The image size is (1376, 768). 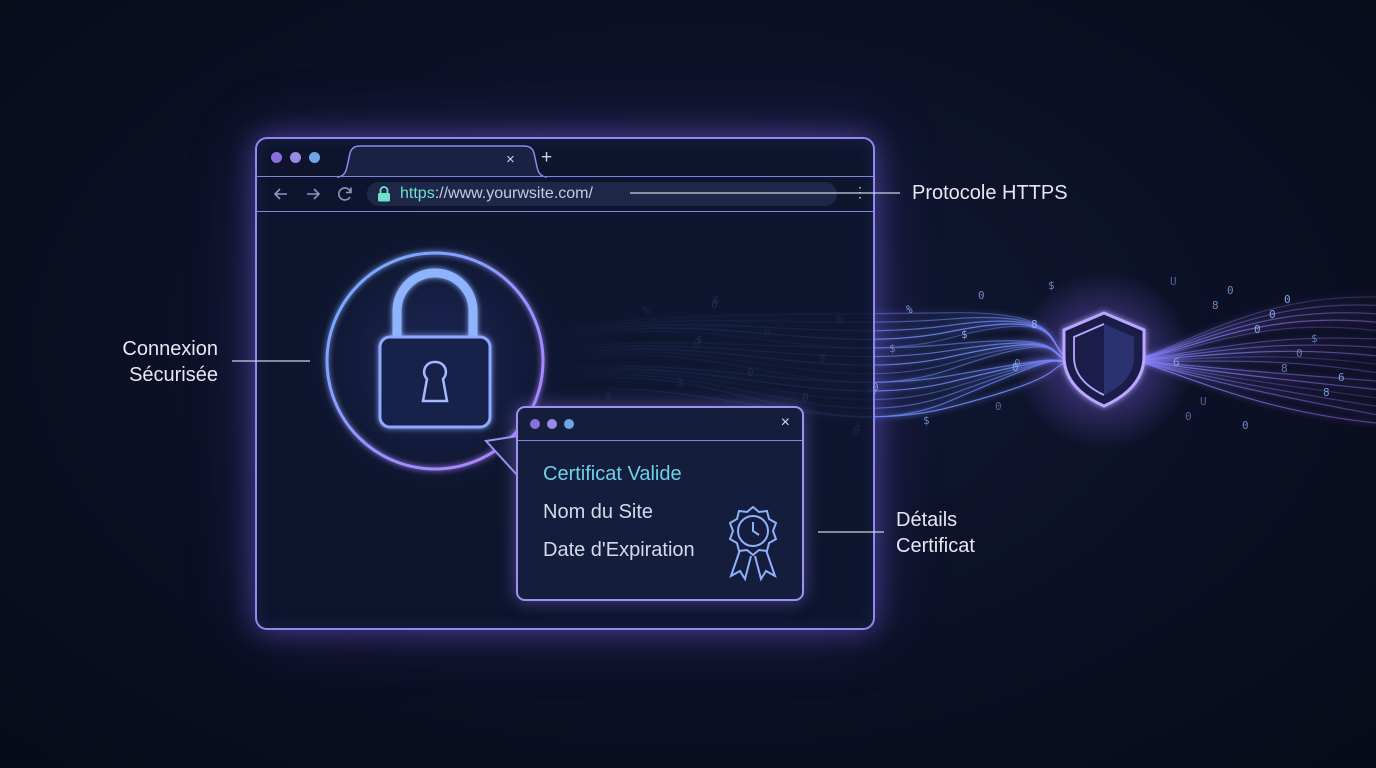 What do you see at coordinates (276, 157) in the screenshot?
I see `window-dot-purple` at bounding box center [276, 157].